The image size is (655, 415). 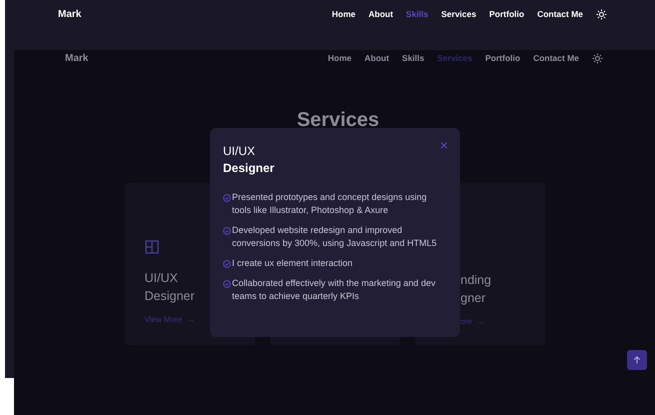 What do you see at coordinates (413, 58) in the screenshot?
I see `nav-link: Skills` at bounding box center [413, 58].